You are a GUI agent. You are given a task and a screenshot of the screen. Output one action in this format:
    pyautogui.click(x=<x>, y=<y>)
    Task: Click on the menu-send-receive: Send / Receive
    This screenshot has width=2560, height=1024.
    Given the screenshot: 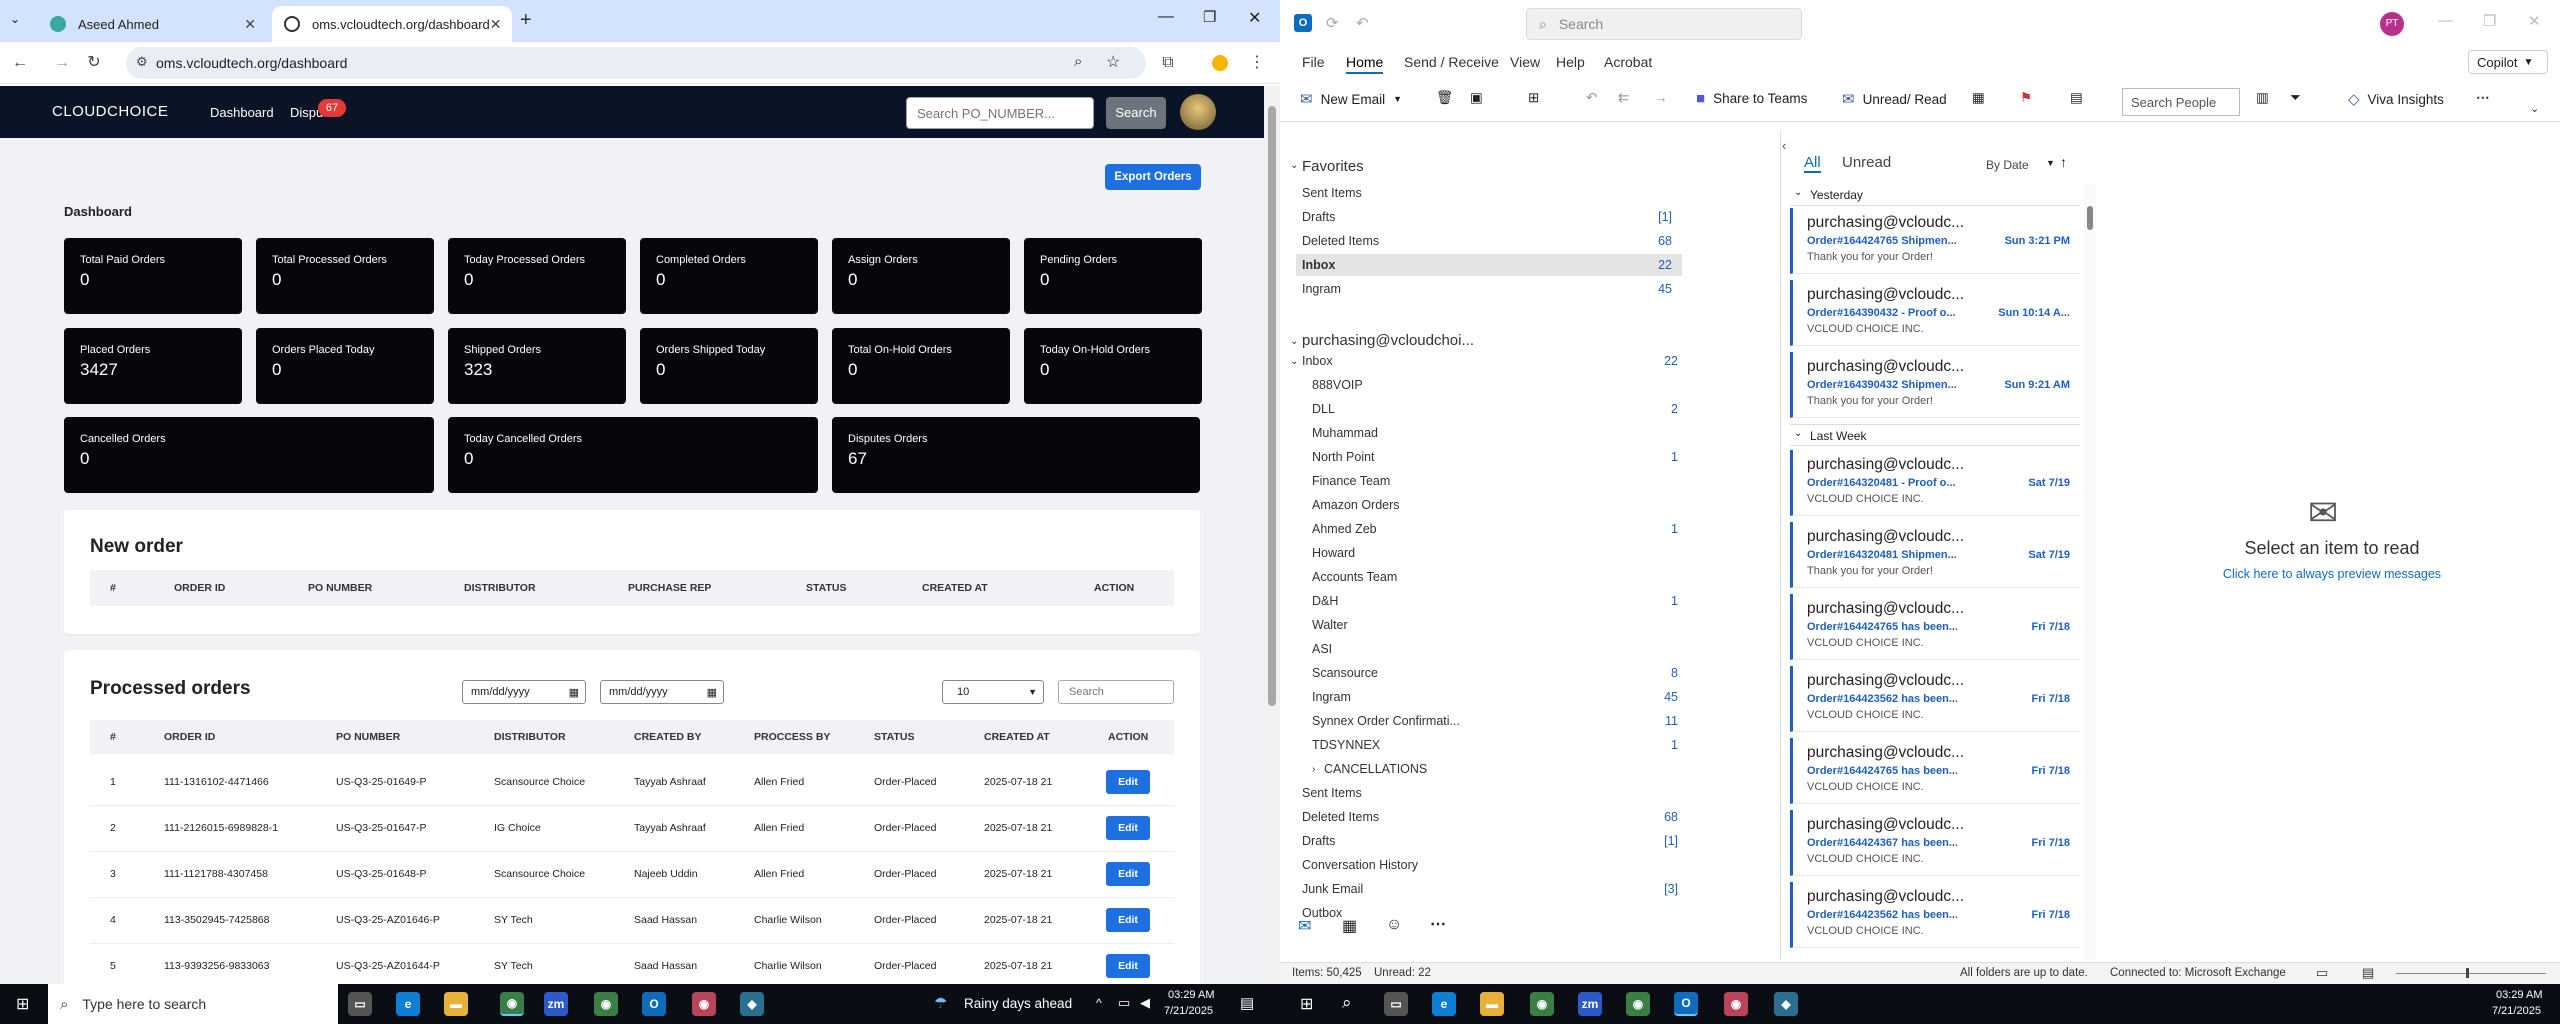 What is the action you would take?
    pyautogui.click(x=1451, y=62)
    